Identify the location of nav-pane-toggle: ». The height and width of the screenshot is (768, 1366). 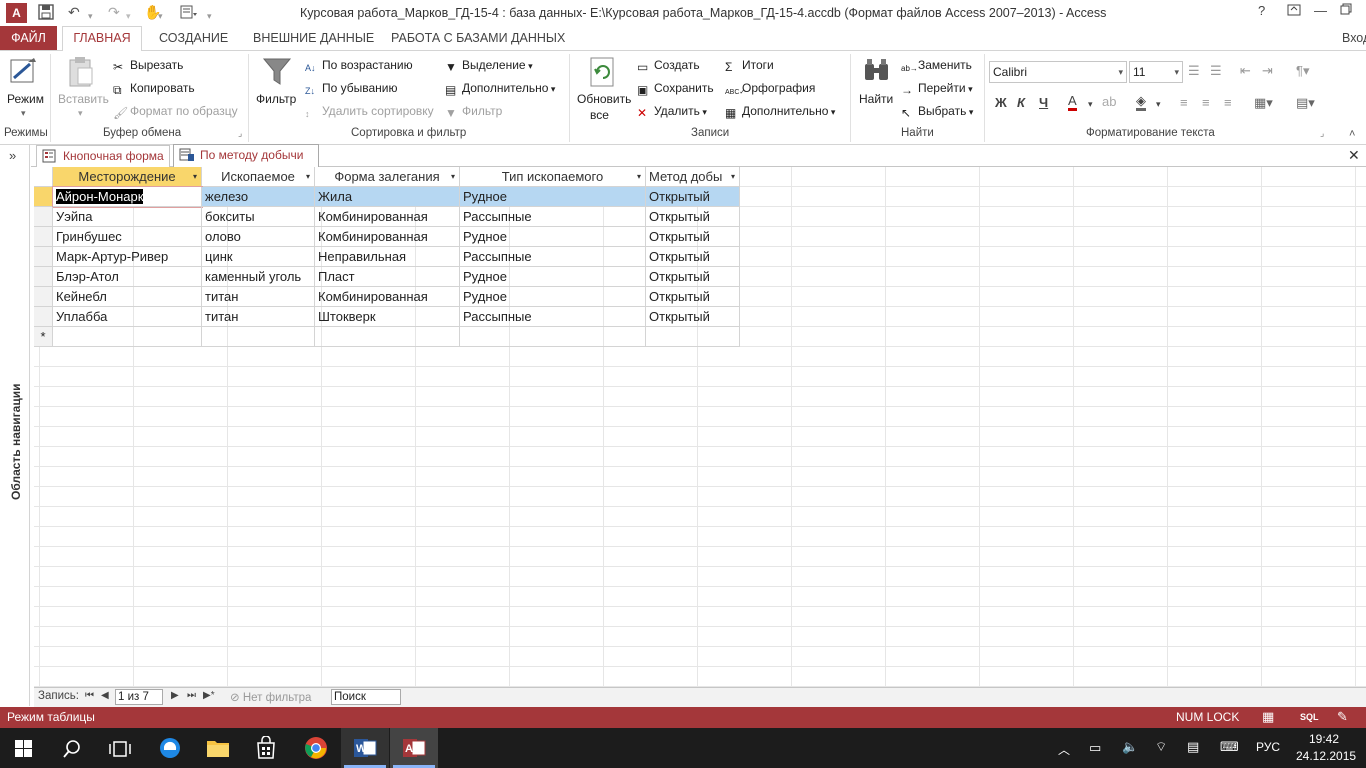
(12, 155).